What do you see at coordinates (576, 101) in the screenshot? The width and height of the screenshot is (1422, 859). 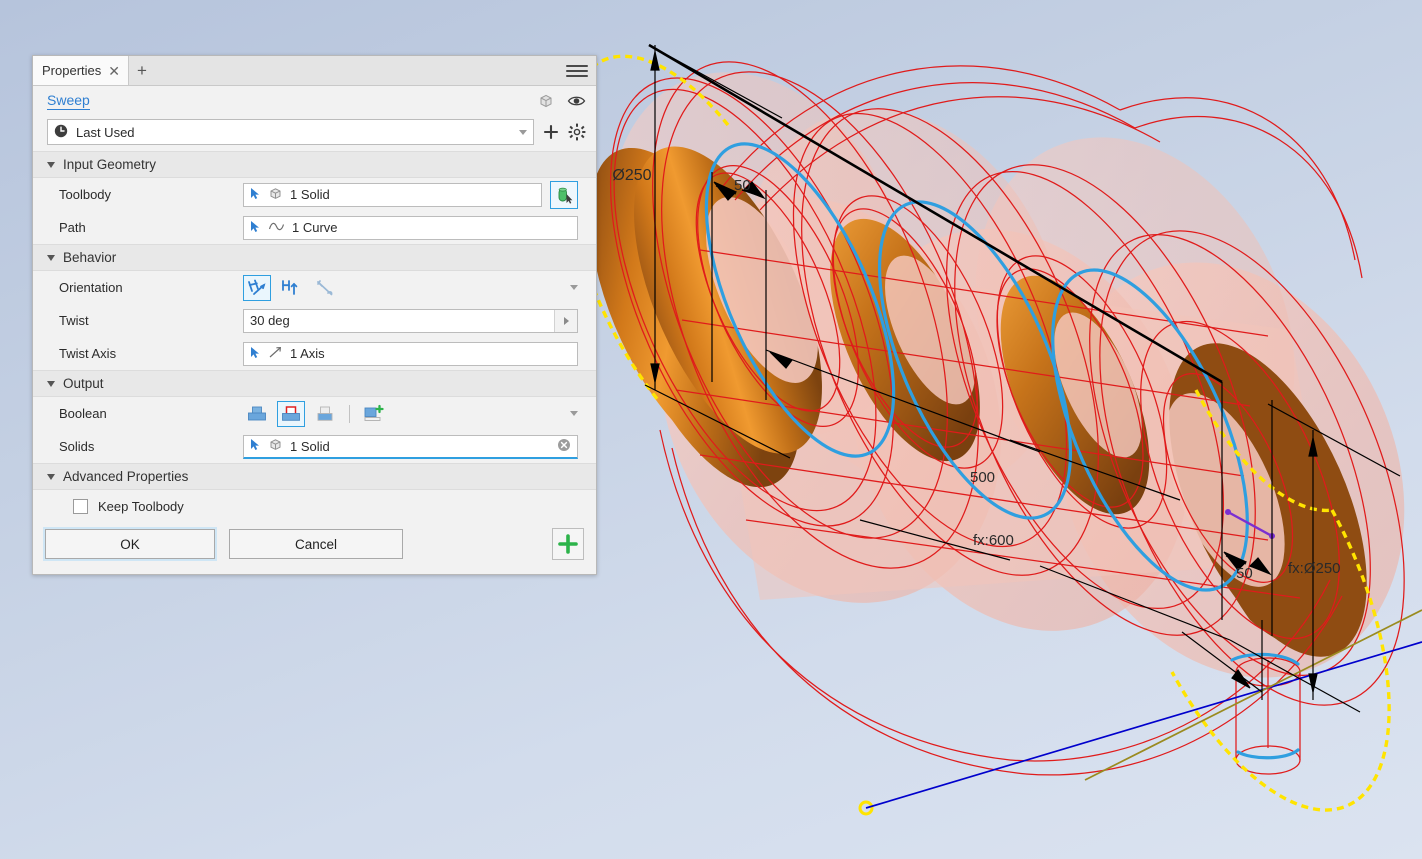 I see `eye-icon` at bounding box center [576, 101].